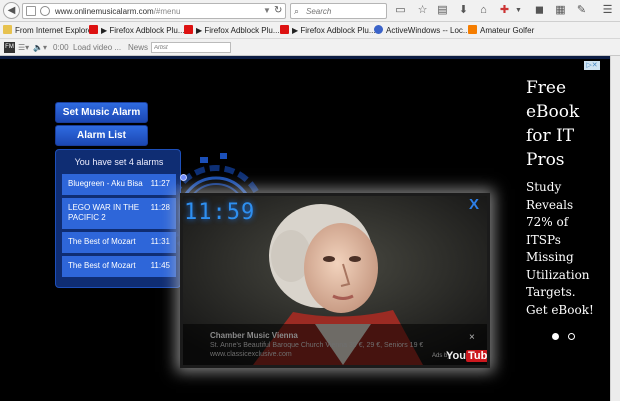  I want to click on playlist-icon: ☰▾, so click(23, 47).